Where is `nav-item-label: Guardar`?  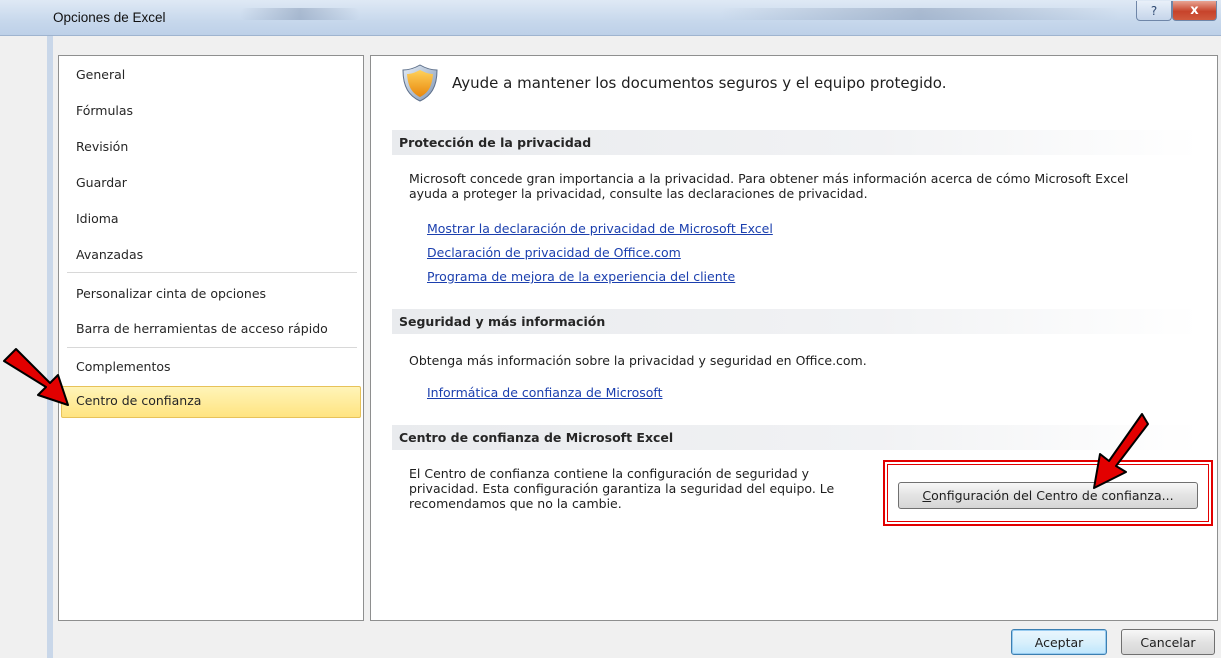 nav-item-label: Guardar is located at coordinates (101, 182).